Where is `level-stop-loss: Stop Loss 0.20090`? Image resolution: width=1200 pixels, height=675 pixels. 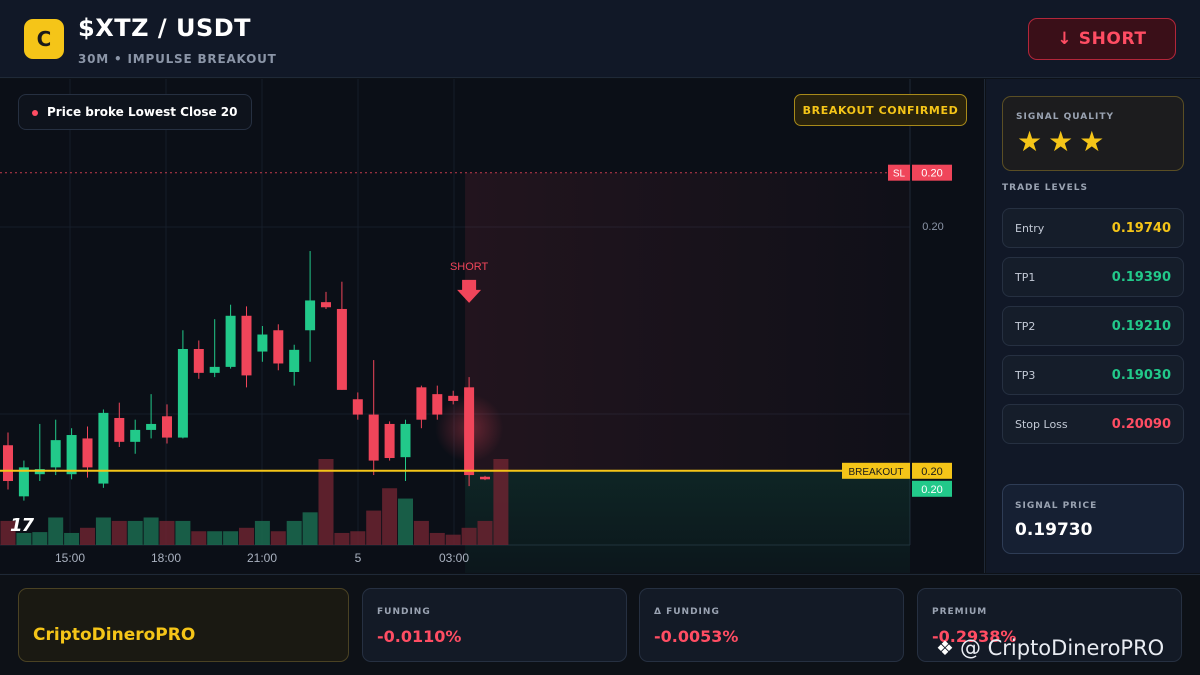 level-stop-loss: Stop Loss 0.20090 is located at coordinates (1093, 424).